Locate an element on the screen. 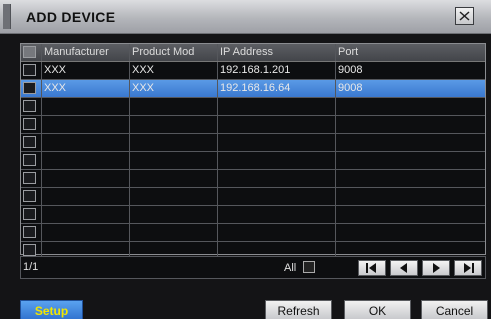  prev-page-icon is located at coordinates (403, 268).